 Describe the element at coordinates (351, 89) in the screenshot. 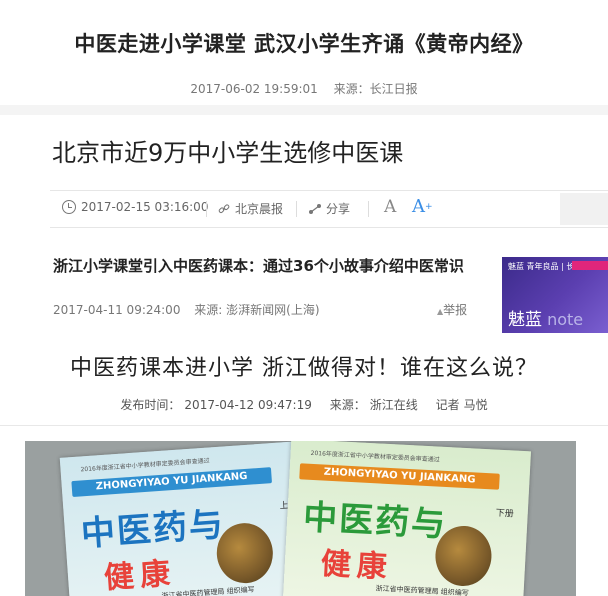

I see `article1-source-label: 来源：` at that location.